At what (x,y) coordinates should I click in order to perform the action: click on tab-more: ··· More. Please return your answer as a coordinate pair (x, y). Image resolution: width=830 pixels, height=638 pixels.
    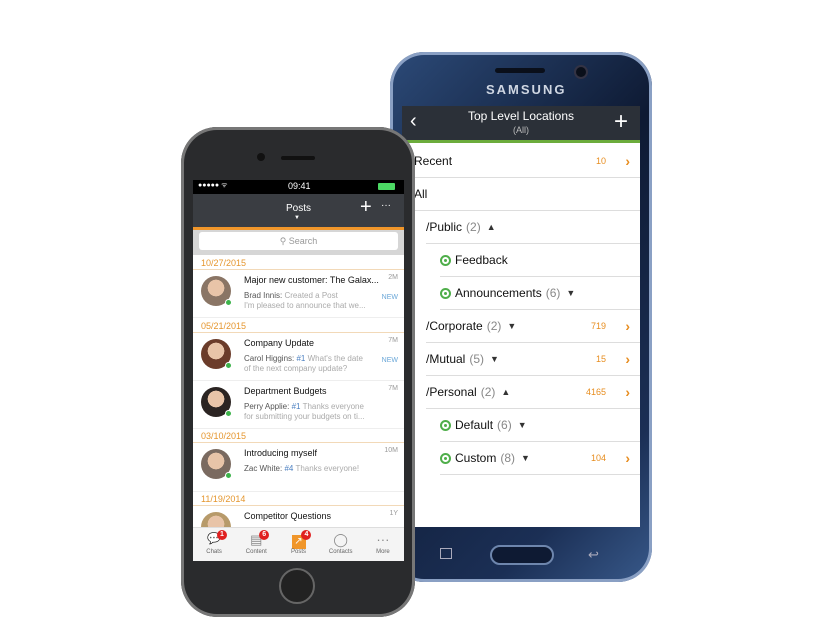
    Looking at the image, I should click on (383, 544).